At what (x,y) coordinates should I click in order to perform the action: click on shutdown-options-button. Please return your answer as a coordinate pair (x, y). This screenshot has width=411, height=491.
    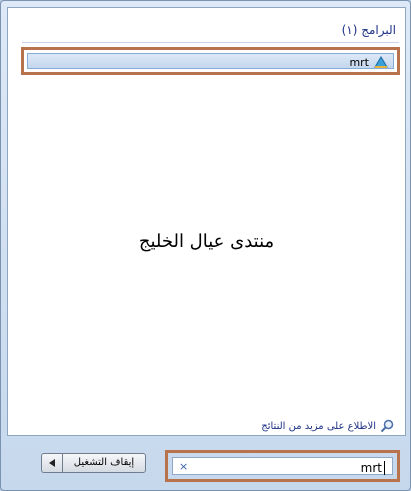
    Looking at the image, I should click on (51, 463).